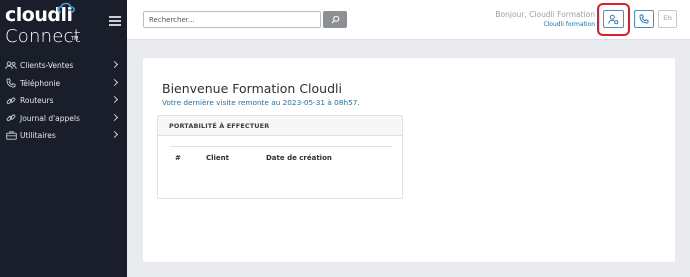  I want to click on search-icon, so click(335, 19).